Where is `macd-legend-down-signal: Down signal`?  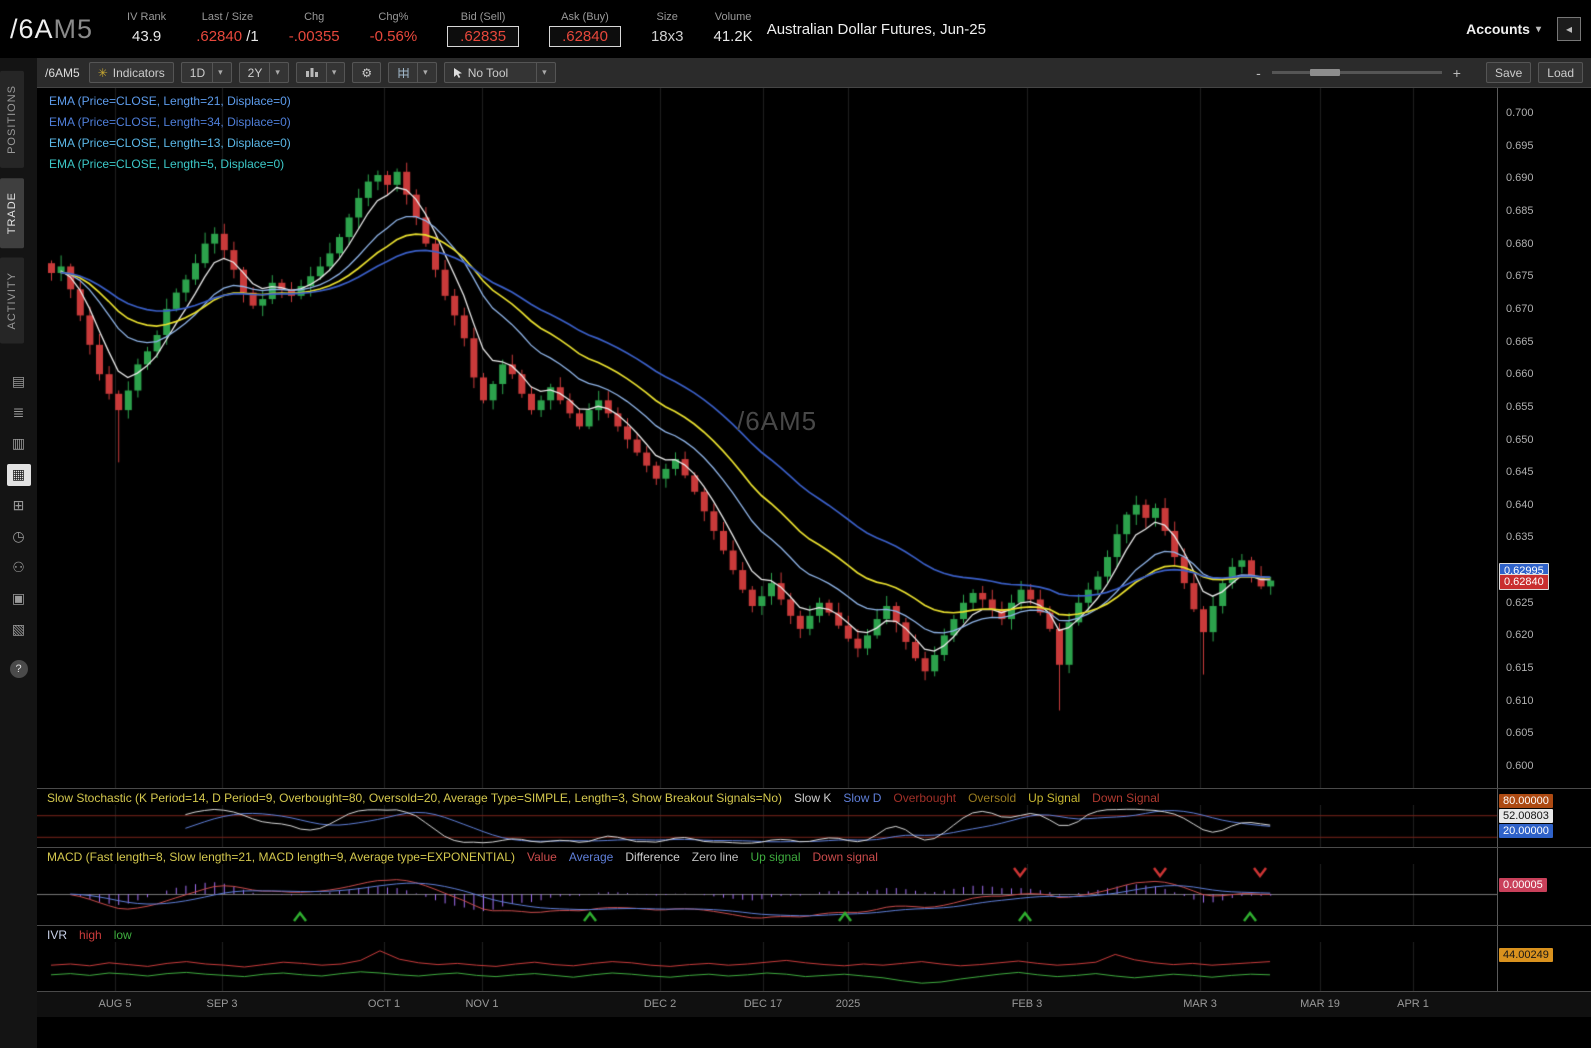
macd-legend-down-signal: Down signal is located at coordinates (845, 857).